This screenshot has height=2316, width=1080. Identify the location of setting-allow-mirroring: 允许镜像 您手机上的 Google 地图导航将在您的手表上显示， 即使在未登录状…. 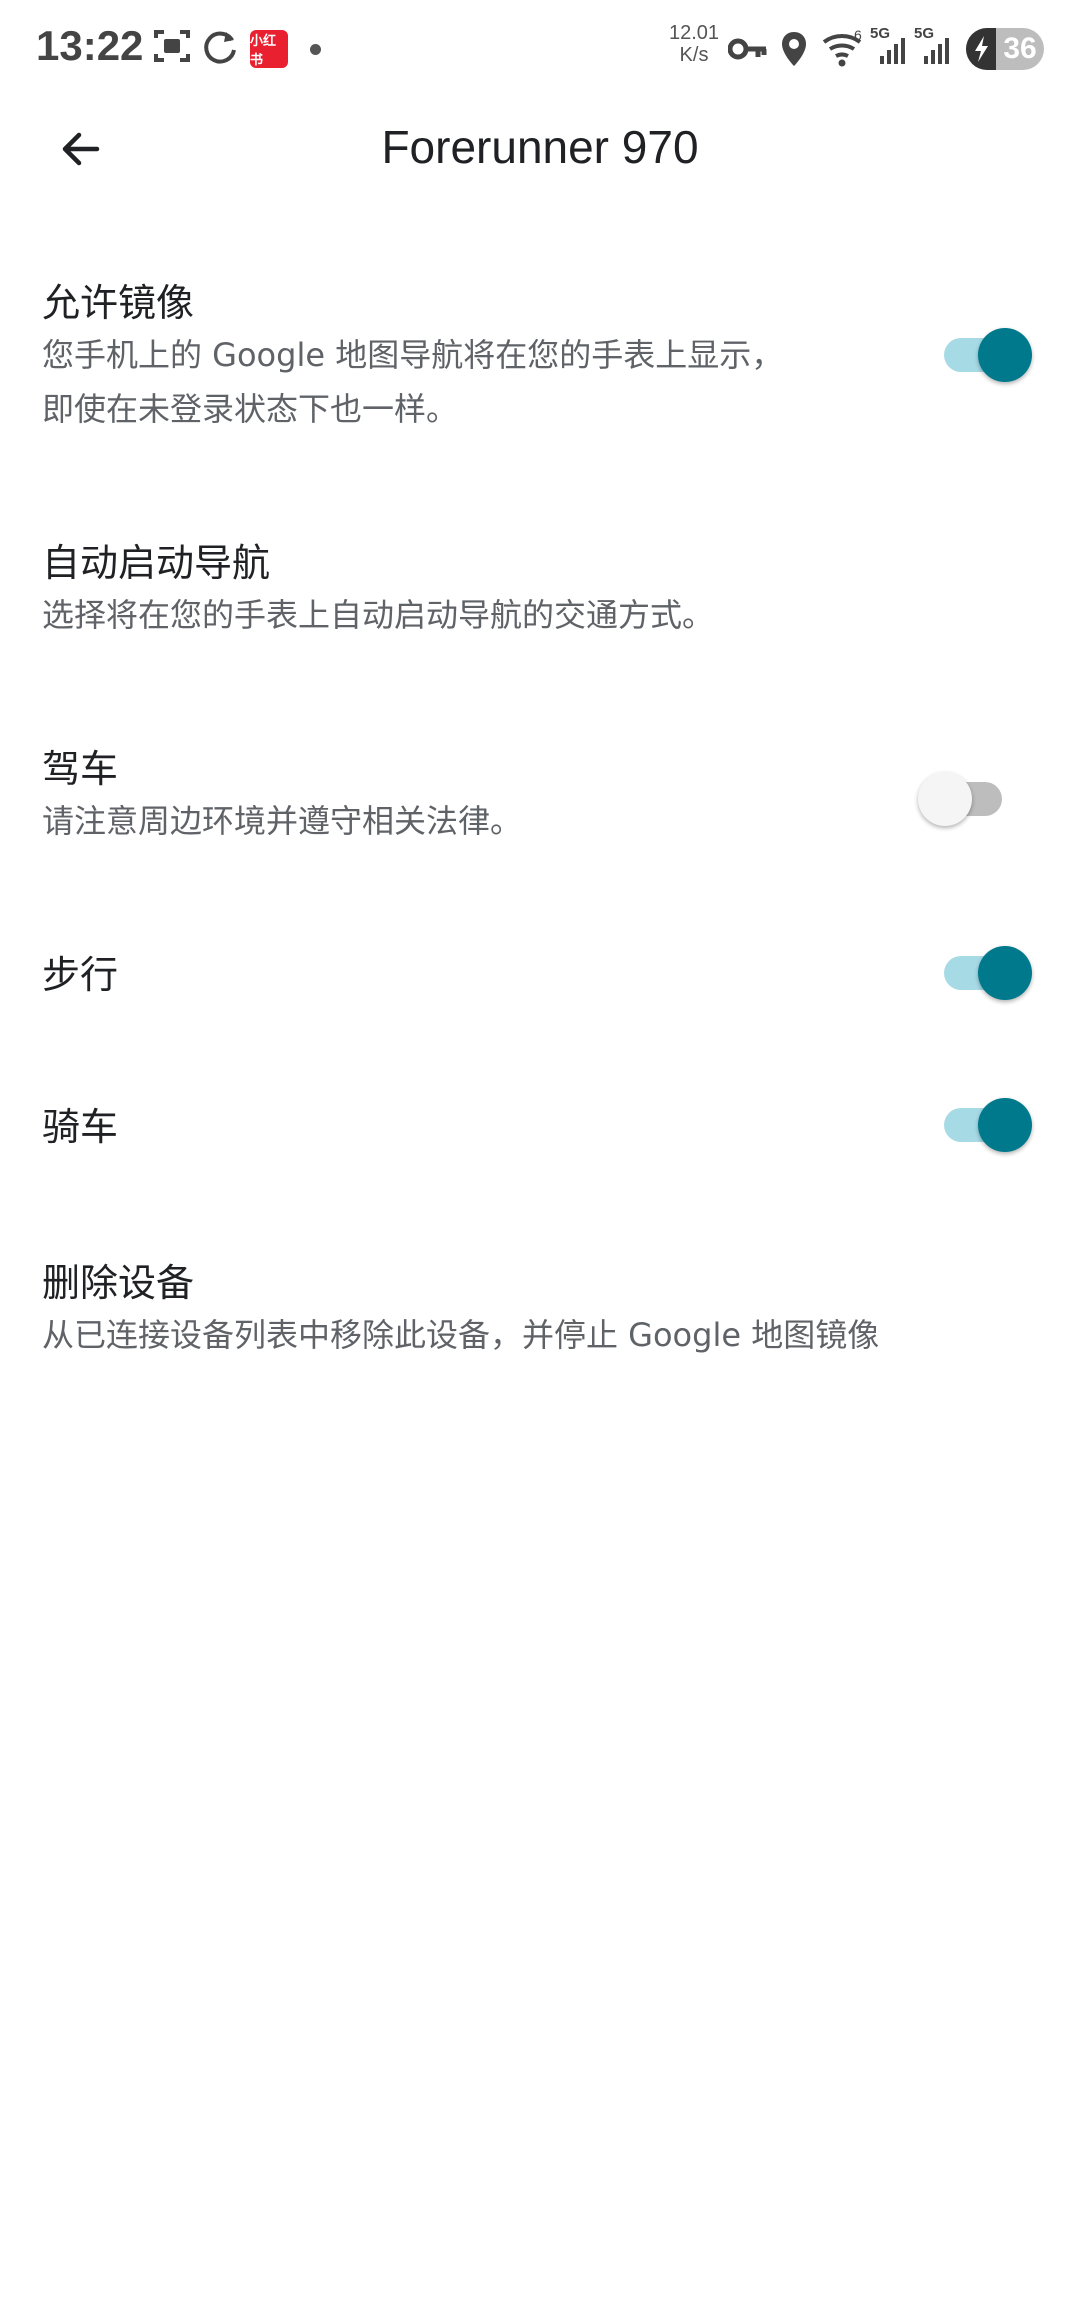
(540, 360).